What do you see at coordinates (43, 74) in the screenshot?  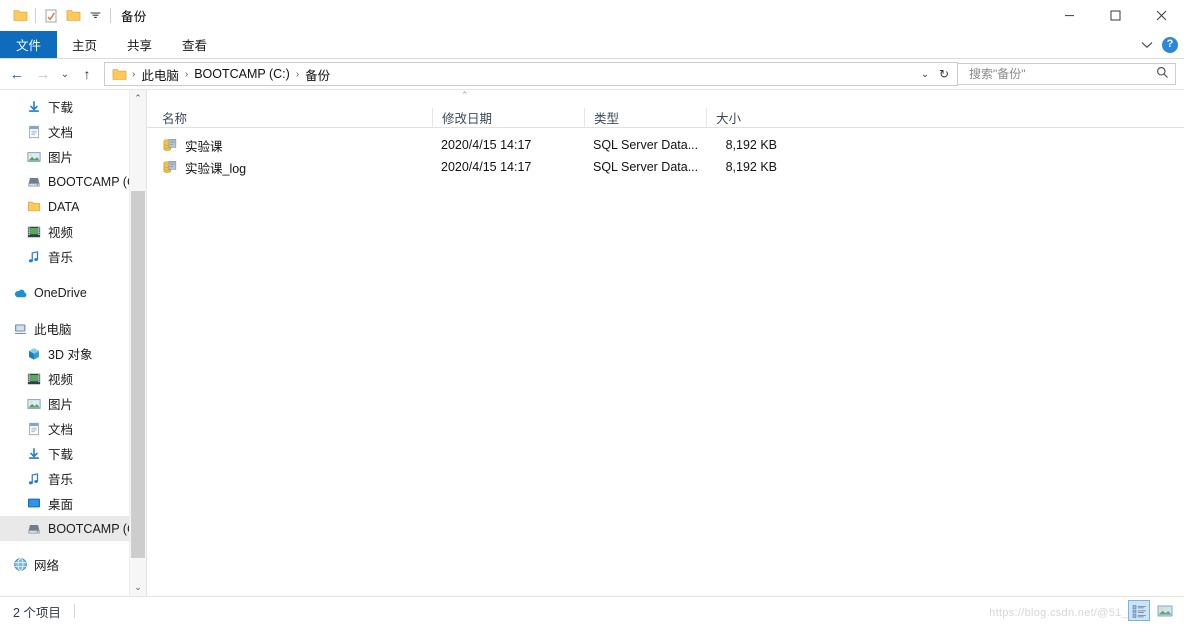 I see `forward-button: →` at bounding box center [43, 74].